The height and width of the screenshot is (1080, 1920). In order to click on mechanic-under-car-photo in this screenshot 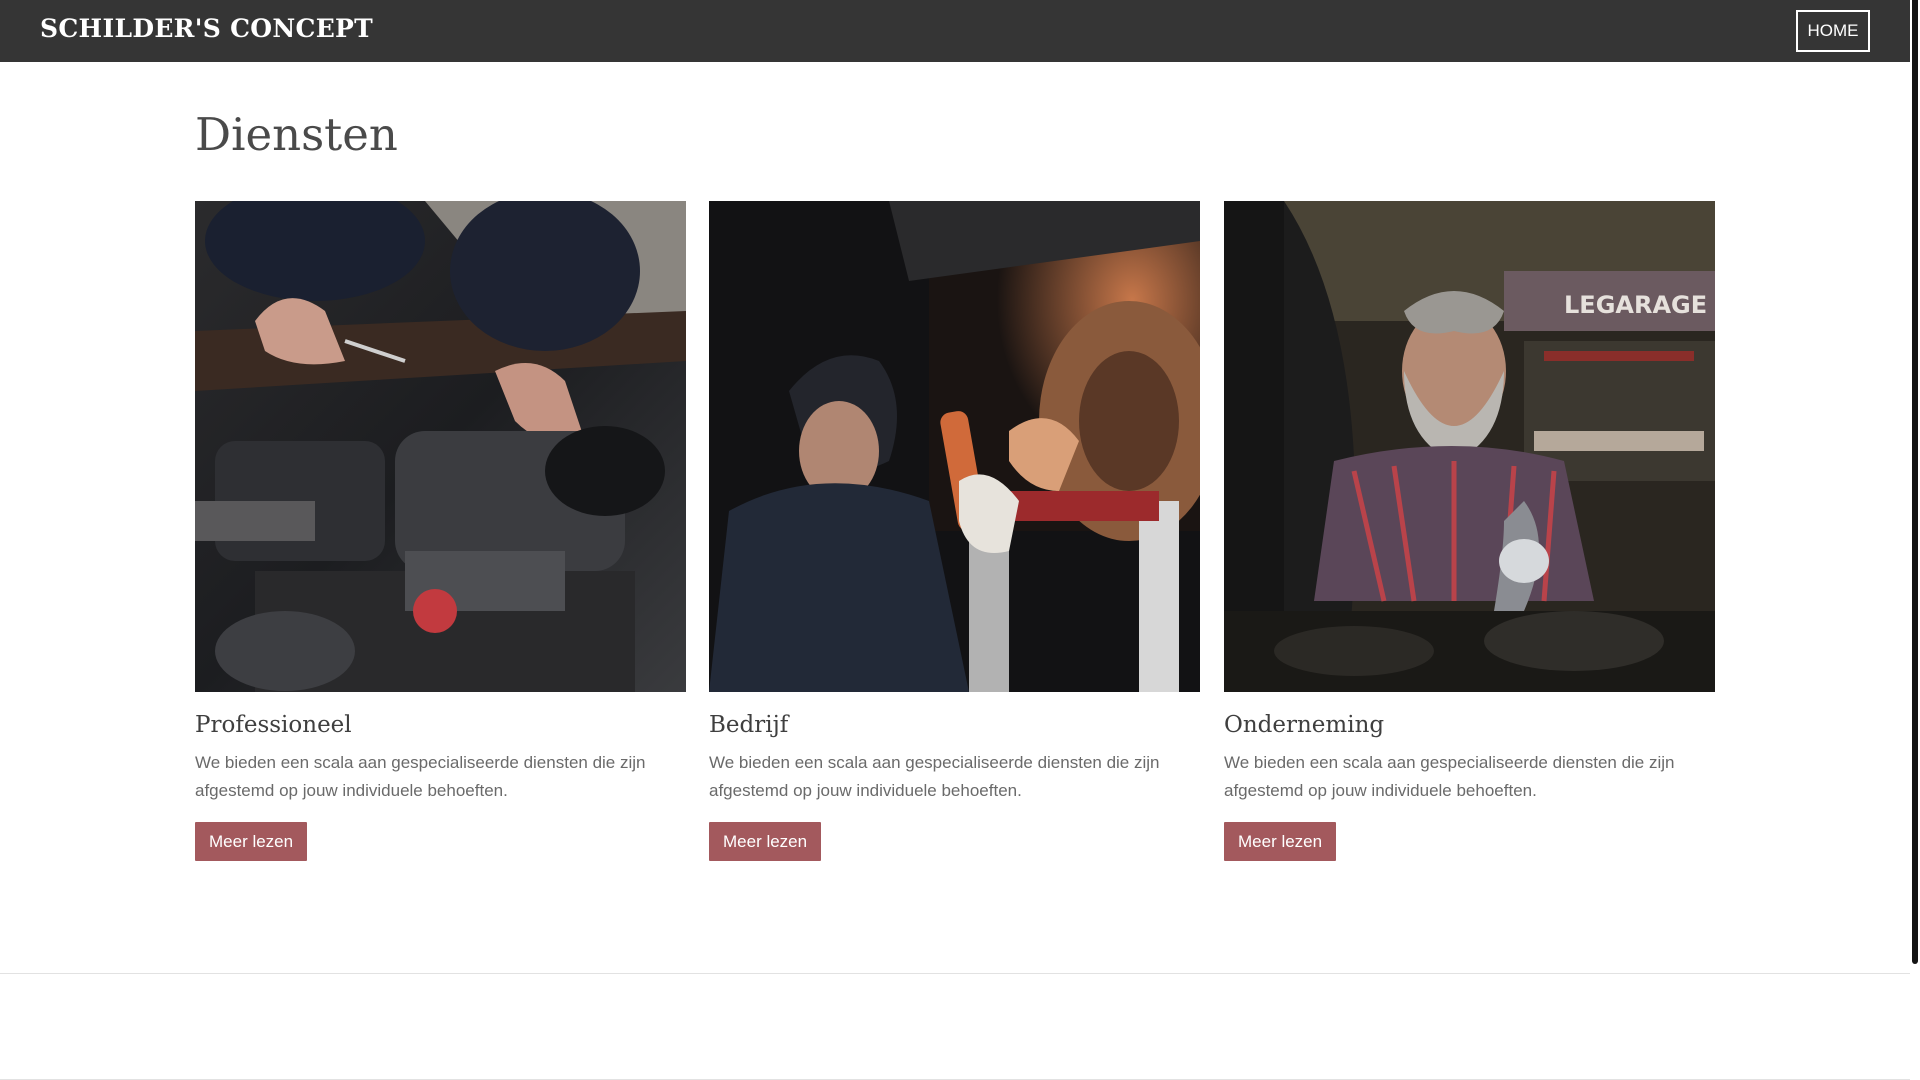, I will do `click(954, 446)`.